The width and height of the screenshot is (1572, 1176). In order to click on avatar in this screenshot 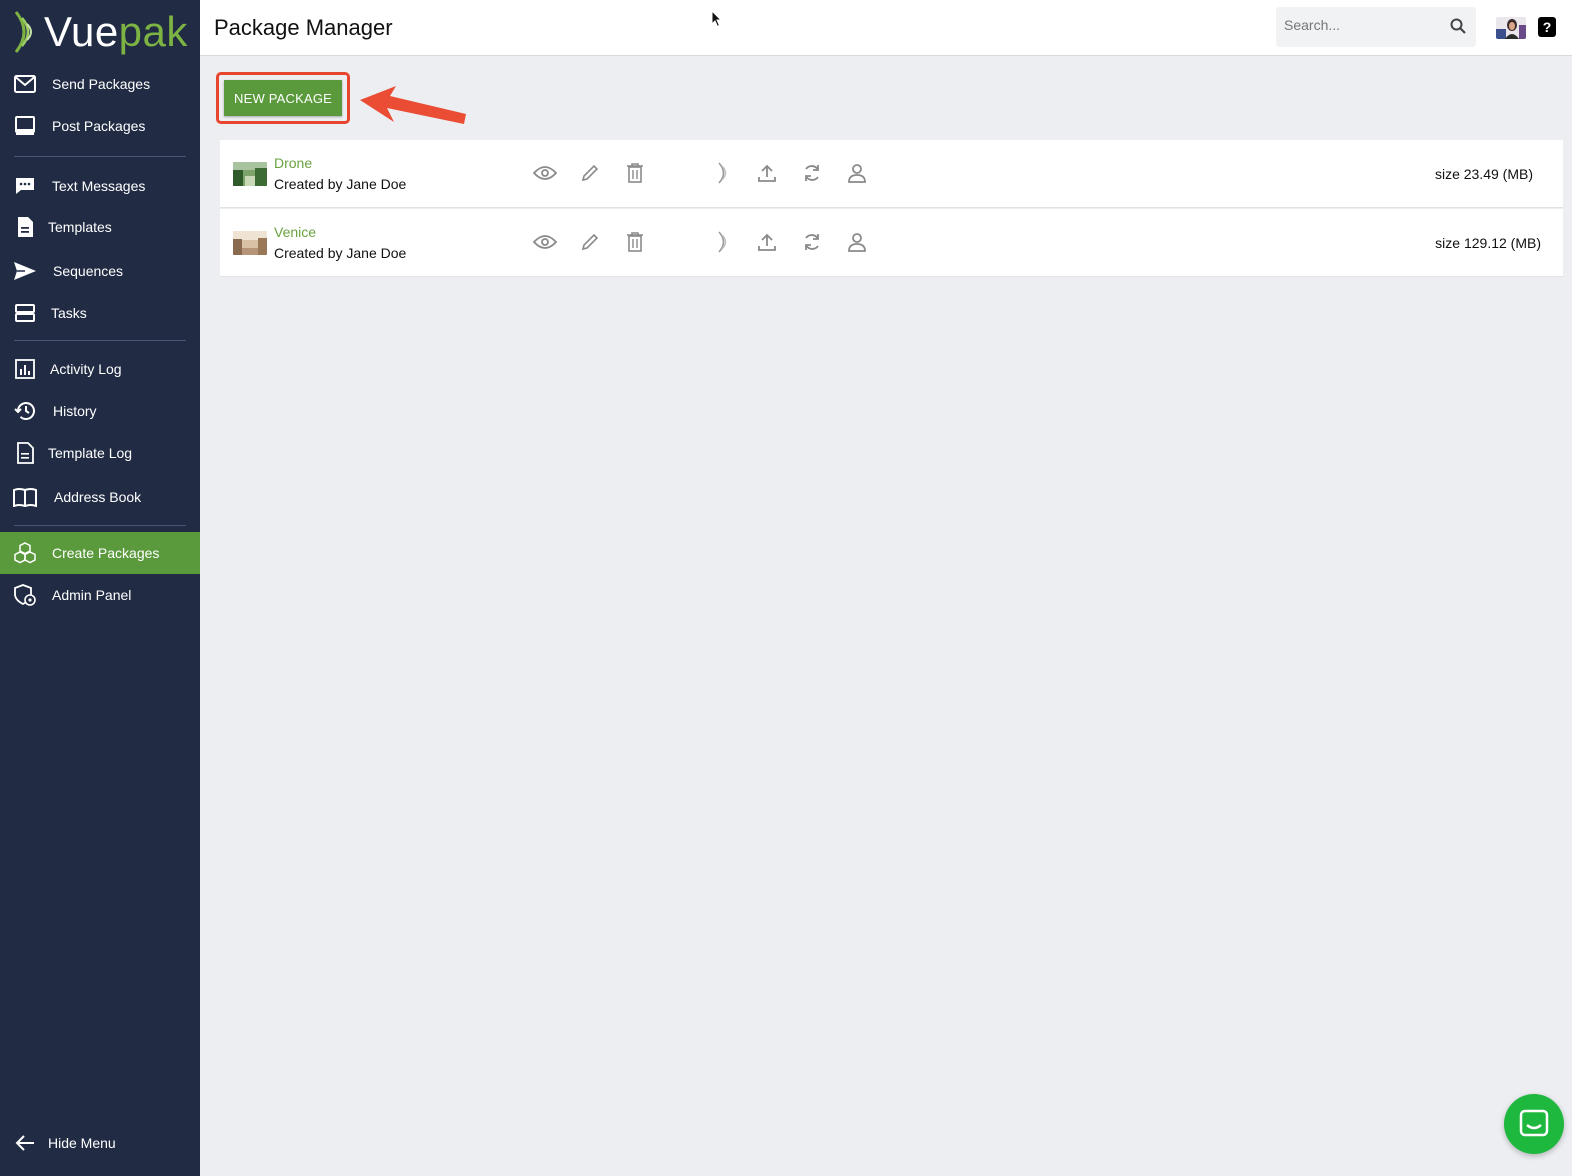, I will do `click(1511, 28)`.